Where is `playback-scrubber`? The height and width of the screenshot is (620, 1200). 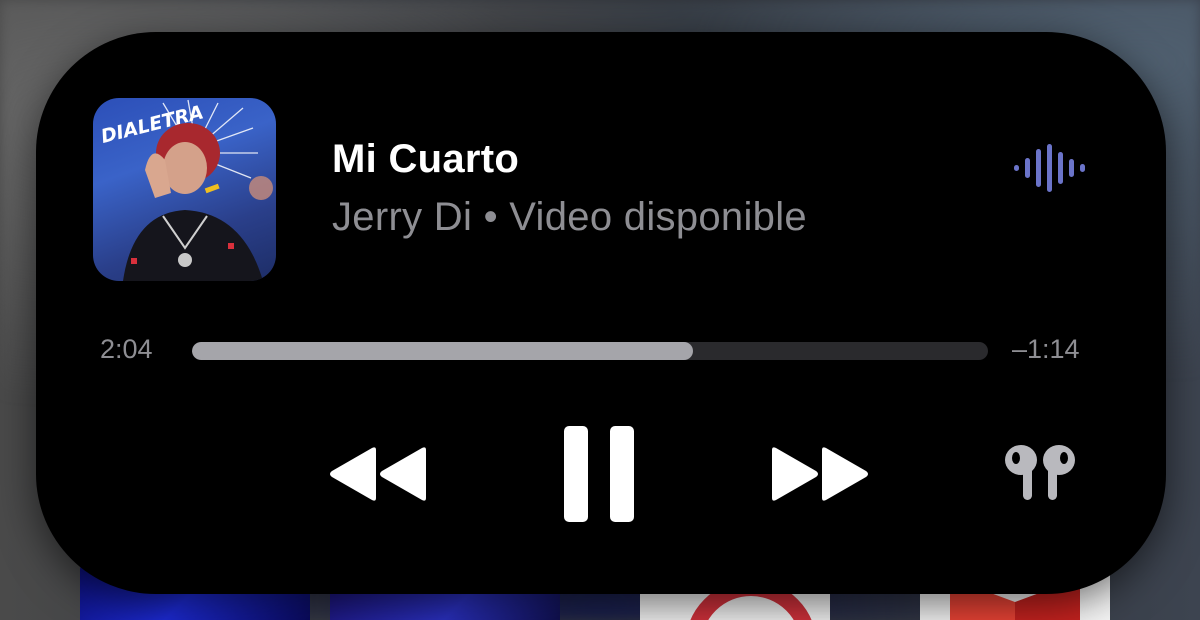
playback-scrubber is located at coordinates (590, 351).